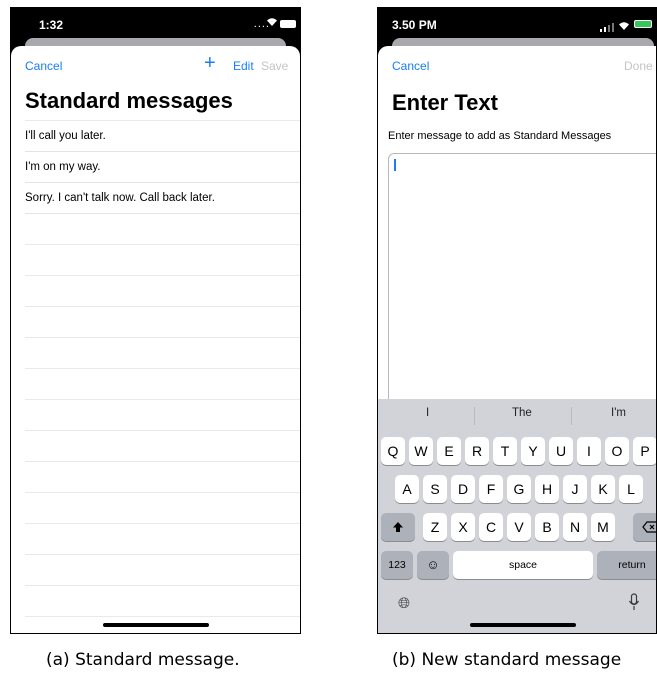 The width and height of the screenshot is (657, 675). I want to click on list-item: I'll call you later., so click(162, 136).